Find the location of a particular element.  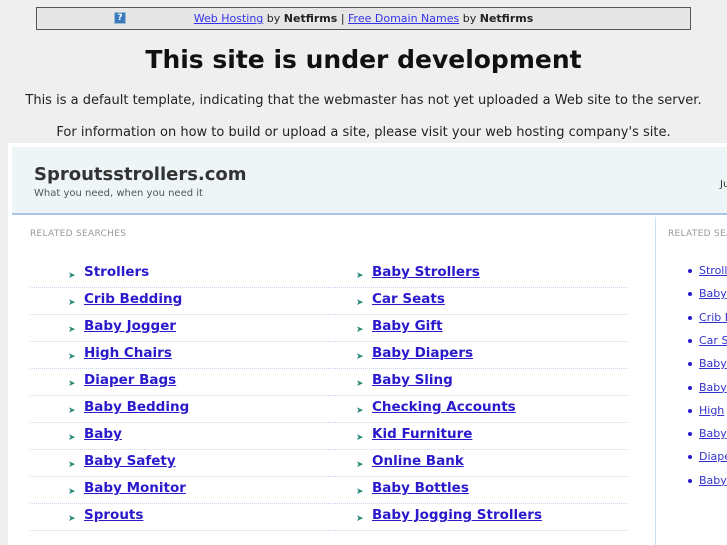

search-row: ➤ Baby Diapers is located at coordinates (478, 355).